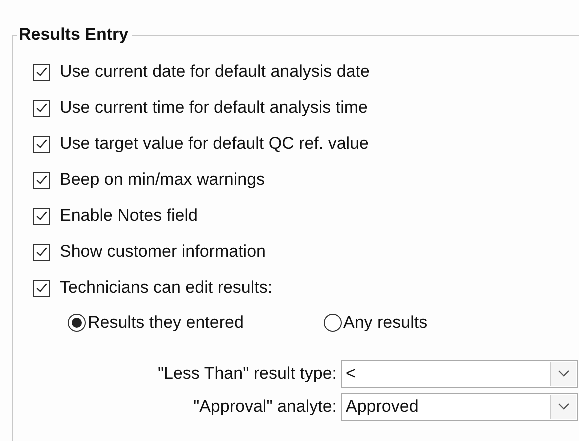  I want to click on dropdown: <, so click(459, 374).